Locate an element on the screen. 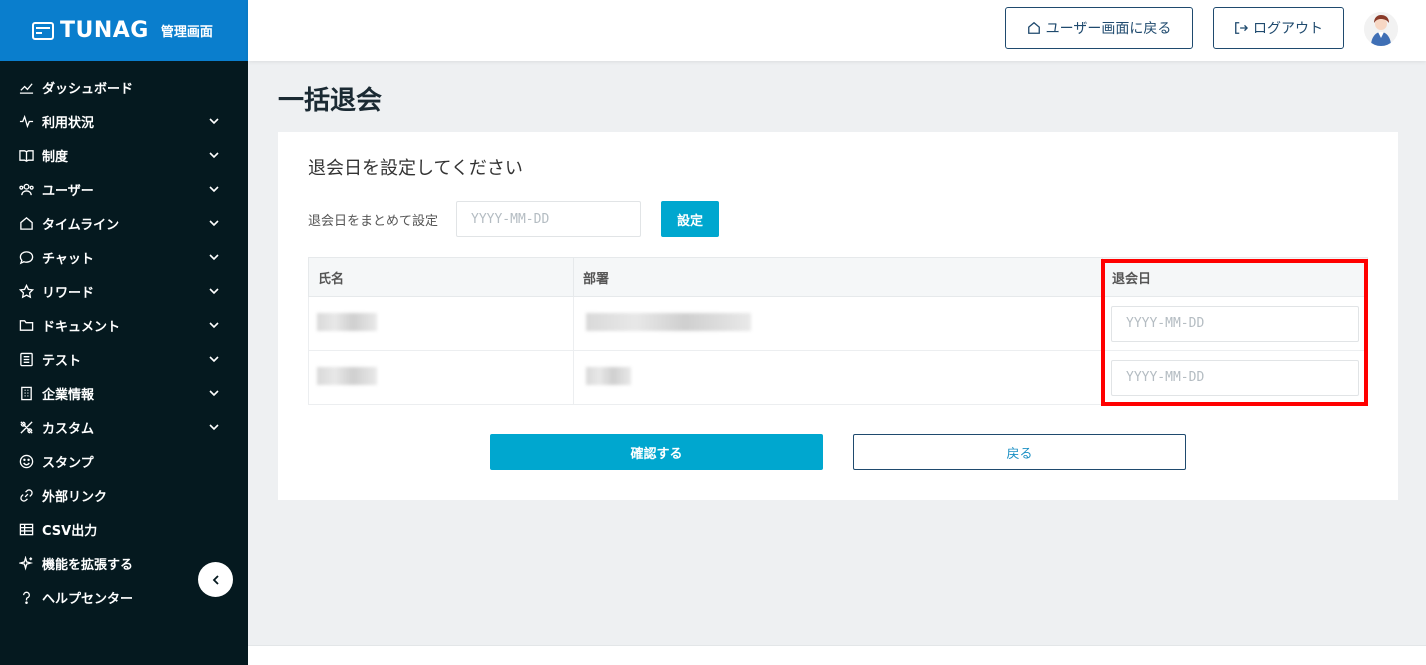 The height and width of the screenshot is (665, 1426). sidebar-item-custom: カスタム is located at coordinates (124, 427).